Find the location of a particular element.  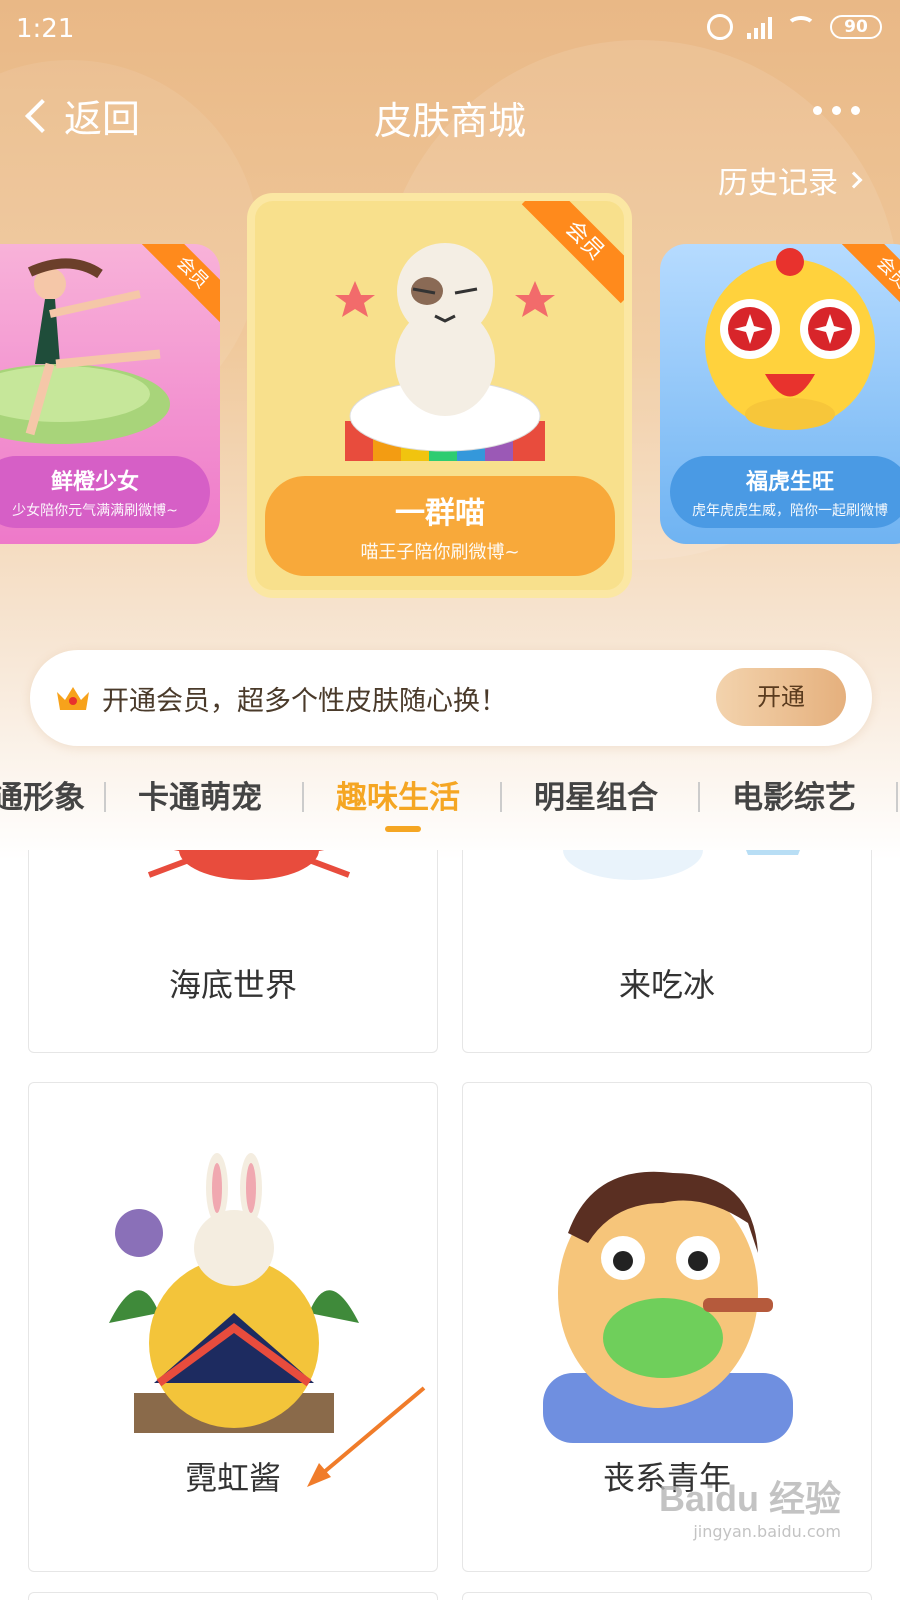

skin-card-center: 会员 一群喵 喵王子陪你刷微博~ is located at coordinates (439, 395).